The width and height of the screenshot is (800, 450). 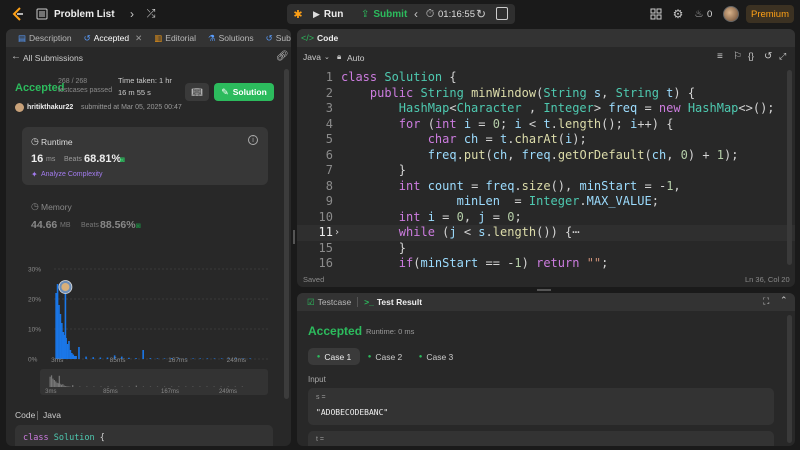 What do you see at coordinates (481, 14) in the screenshot?
I see `reset-timer-icon: ↻` at bounding box center [481, 14].